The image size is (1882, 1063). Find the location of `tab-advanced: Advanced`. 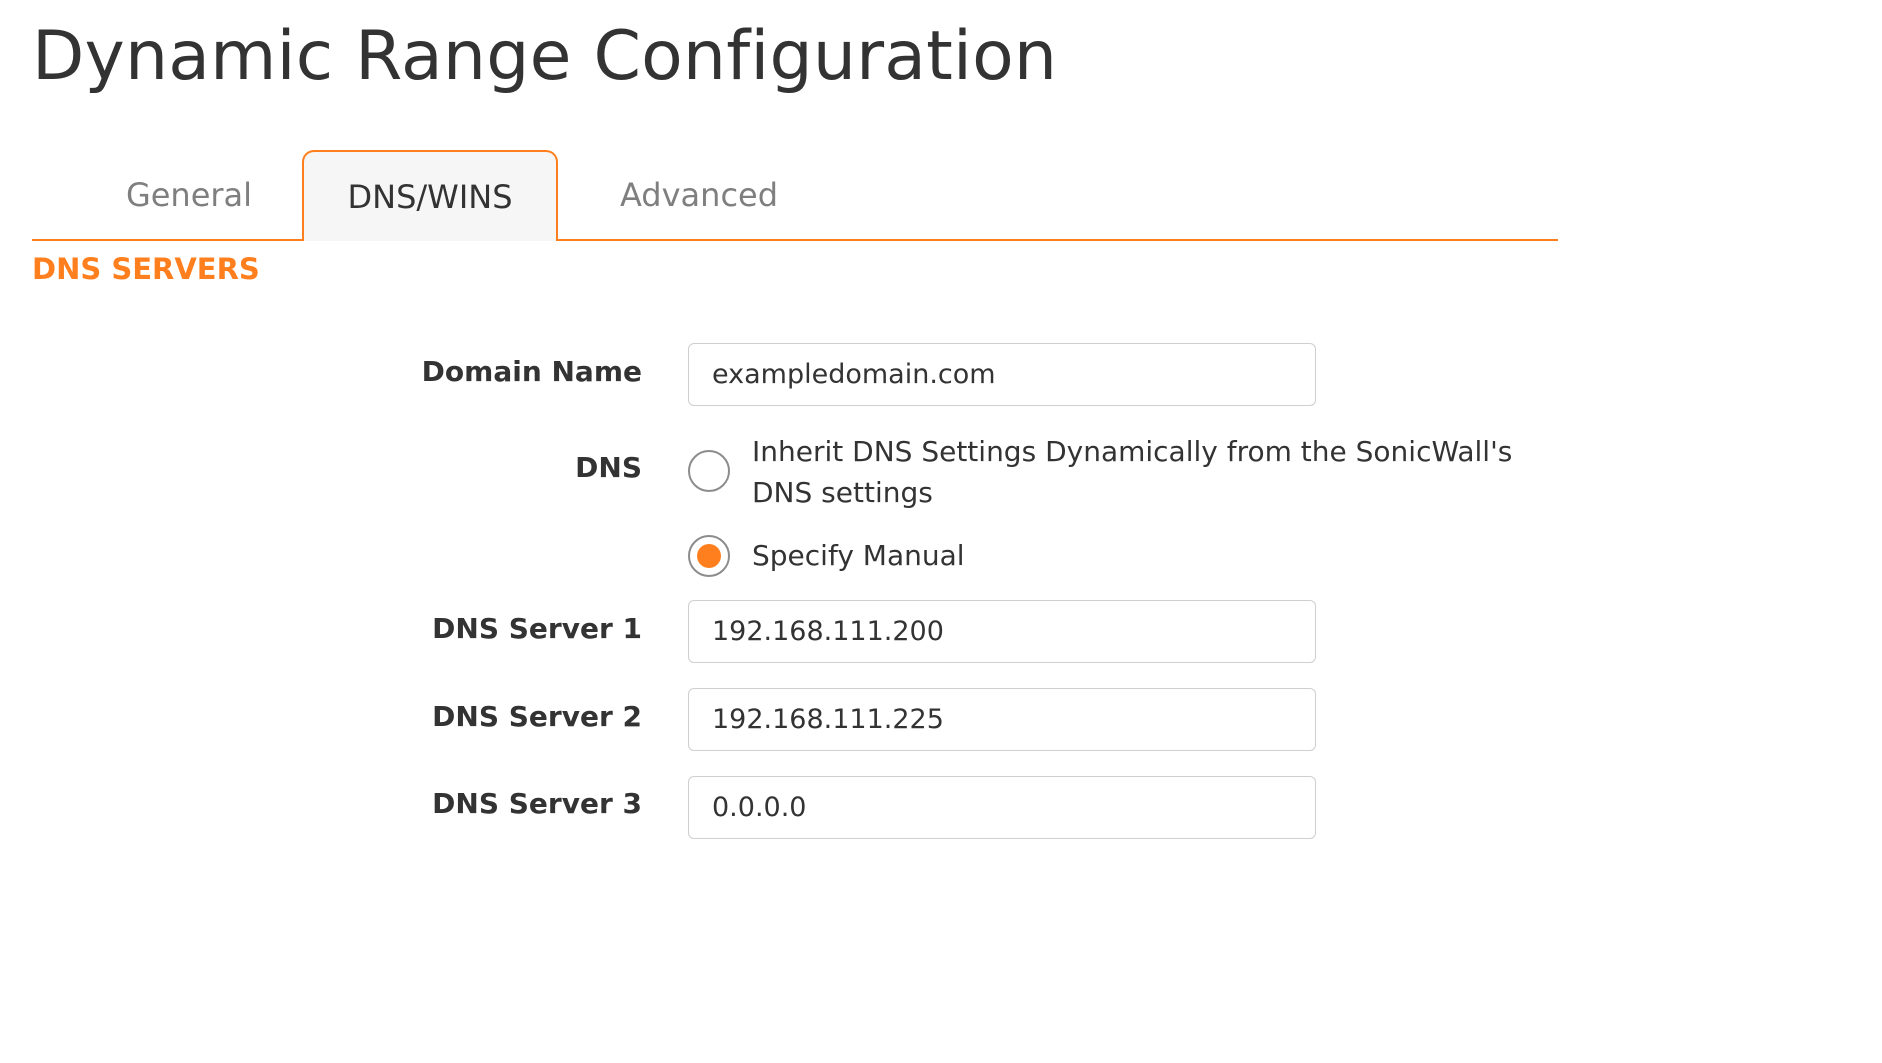

tab-advanced: Advanced is located at coordinates (699, 194).